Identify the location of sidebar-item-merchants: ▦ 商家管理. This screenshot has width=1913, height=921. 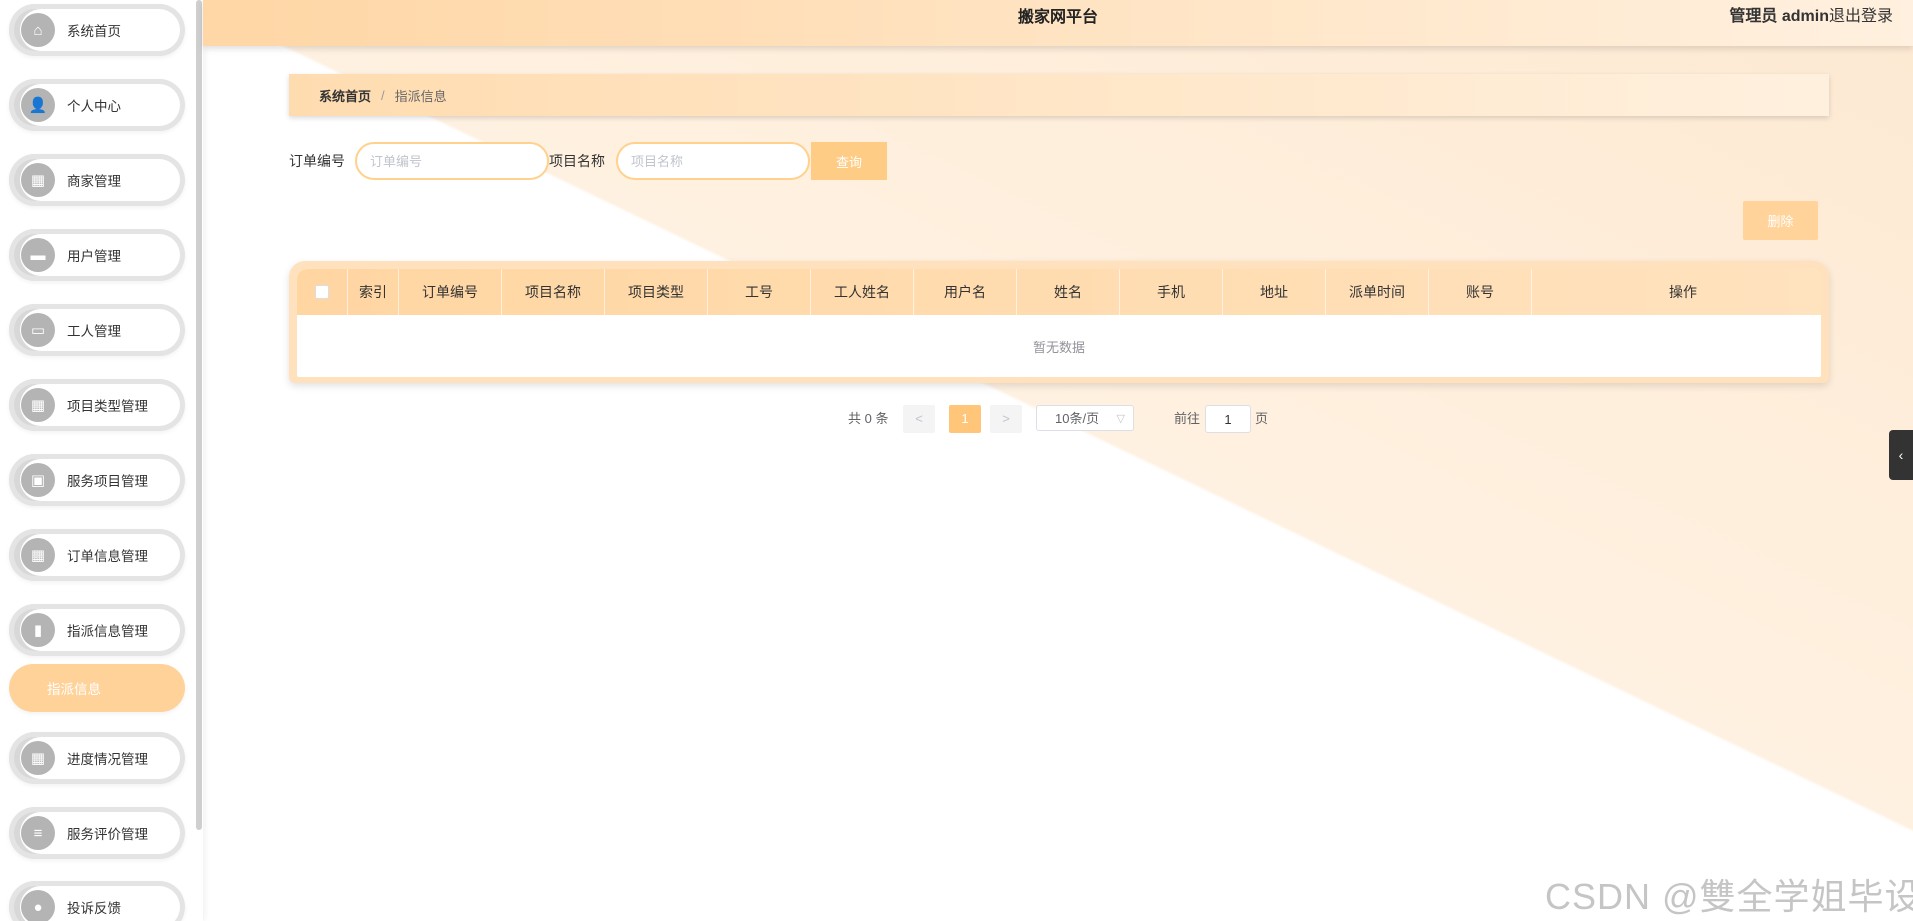
(97, 180).